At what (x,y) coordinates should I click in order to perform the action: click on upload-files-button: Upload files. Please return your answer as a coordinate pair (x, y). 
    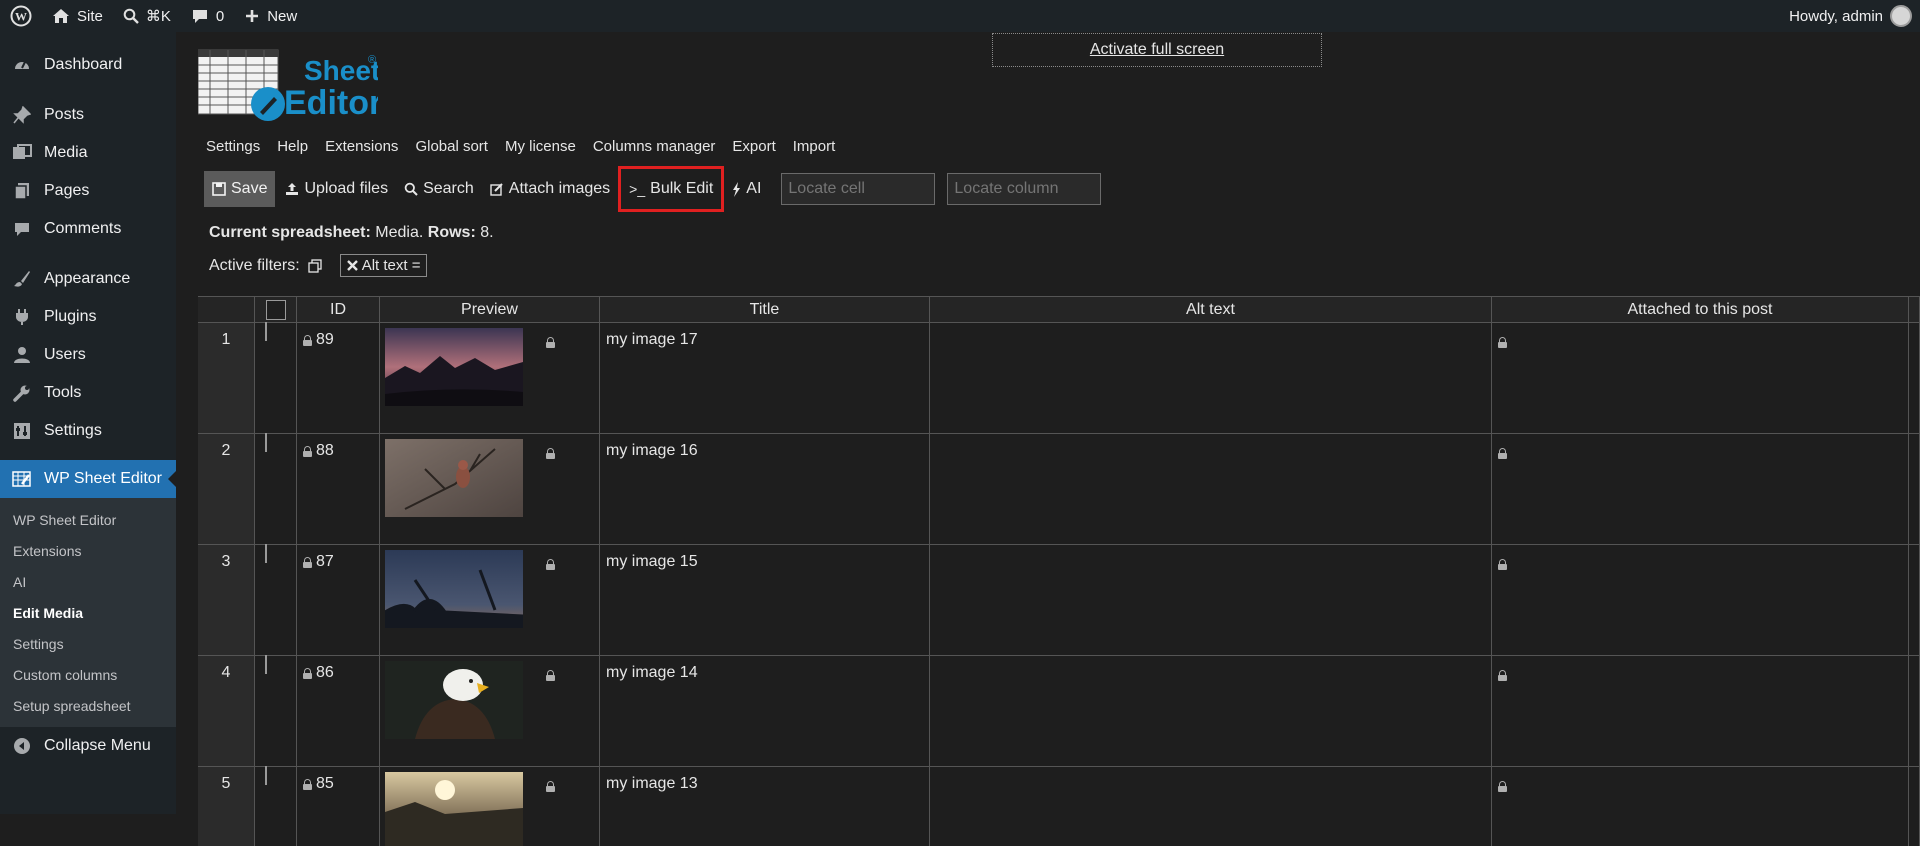
    Looking at the image, I should click on (336, 189).